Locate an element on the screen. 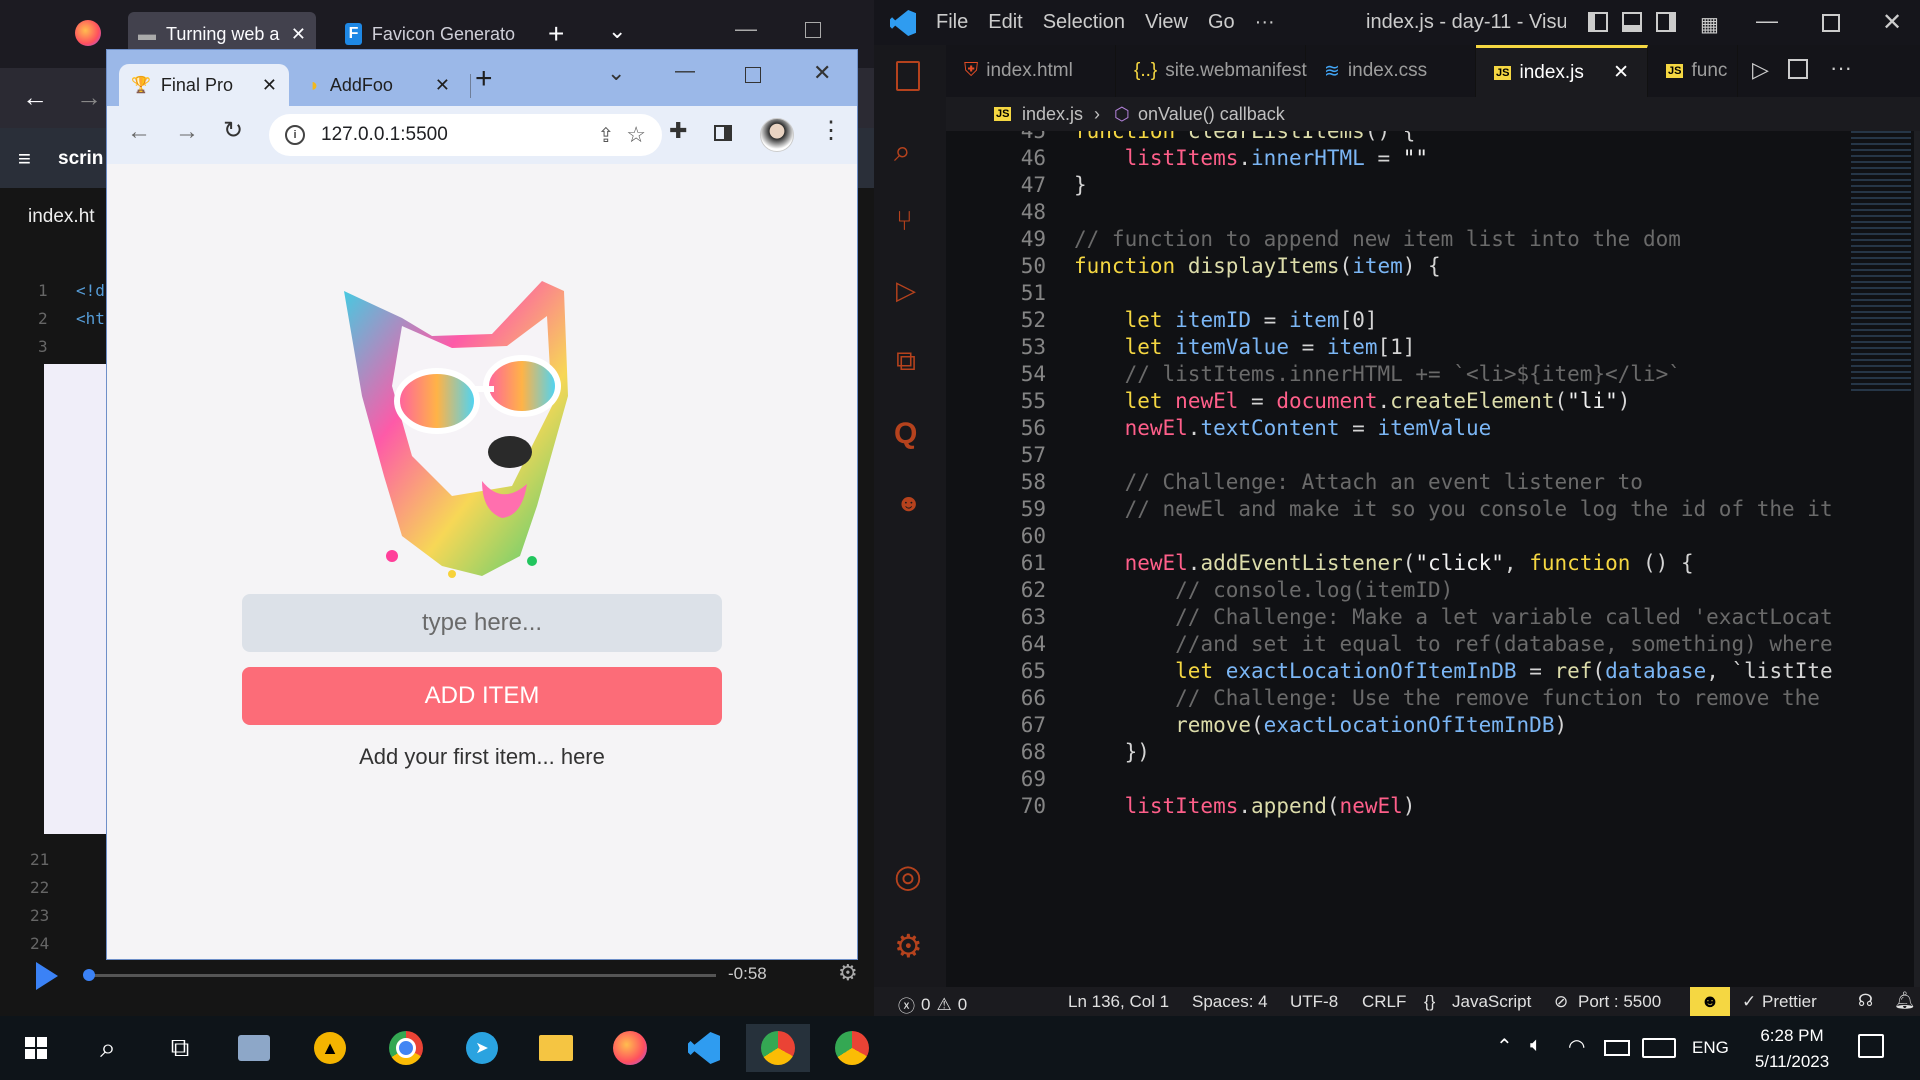 The height and width of the screenshot is (1080, 1920). menu-file: File is located at coordinates (952, 22).